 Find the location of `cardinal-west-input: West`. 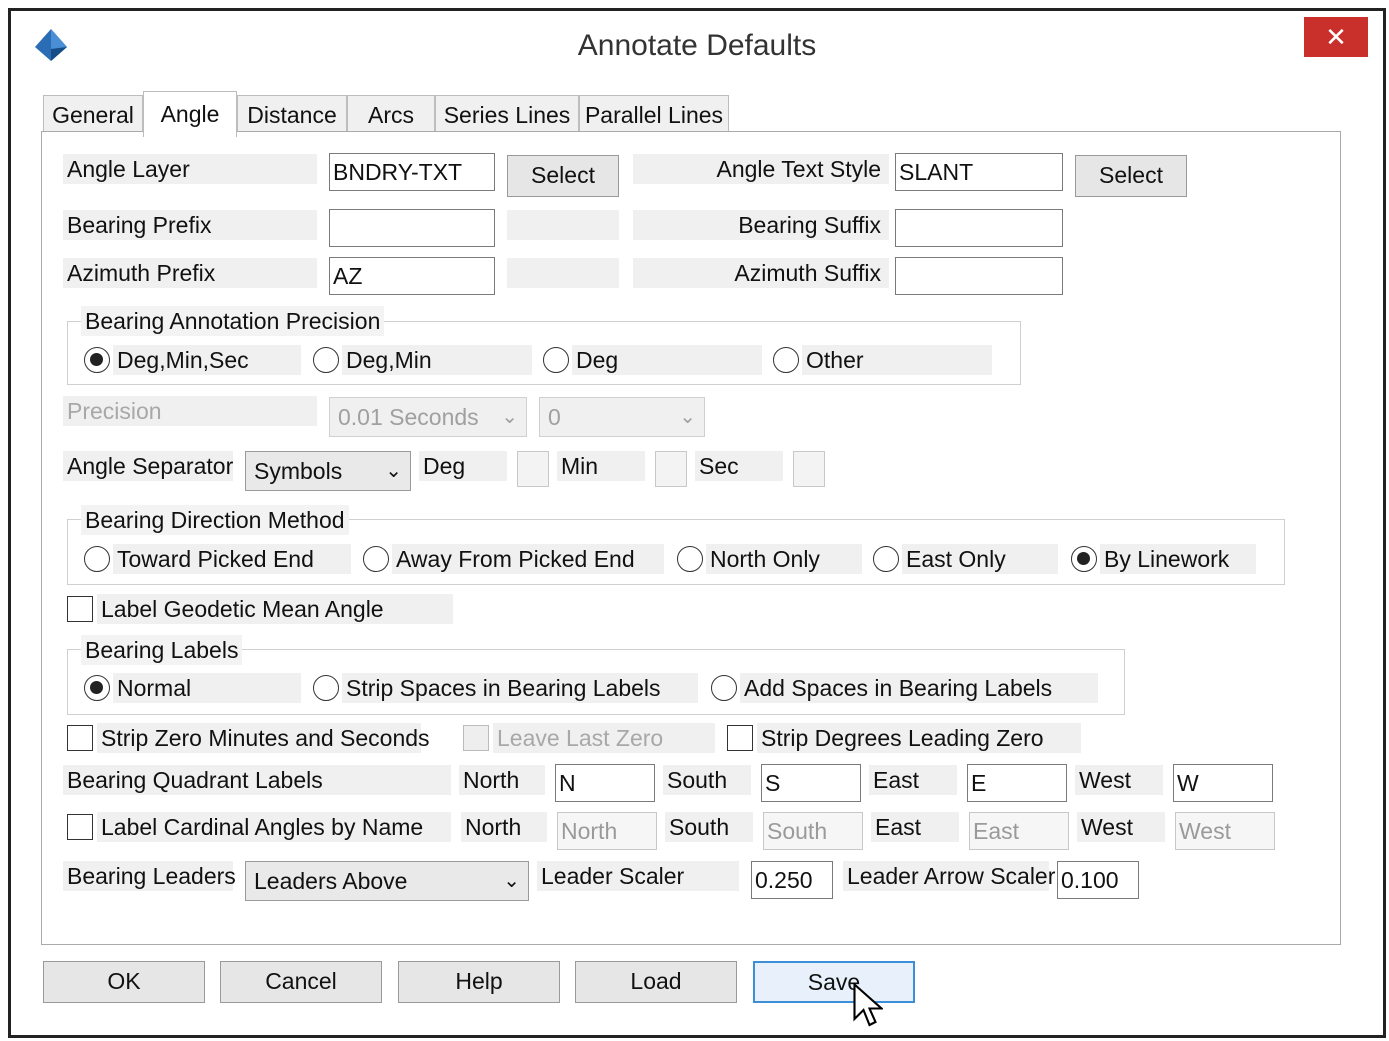

cardinal-west-input: West is located at coordinates (1225, 831).